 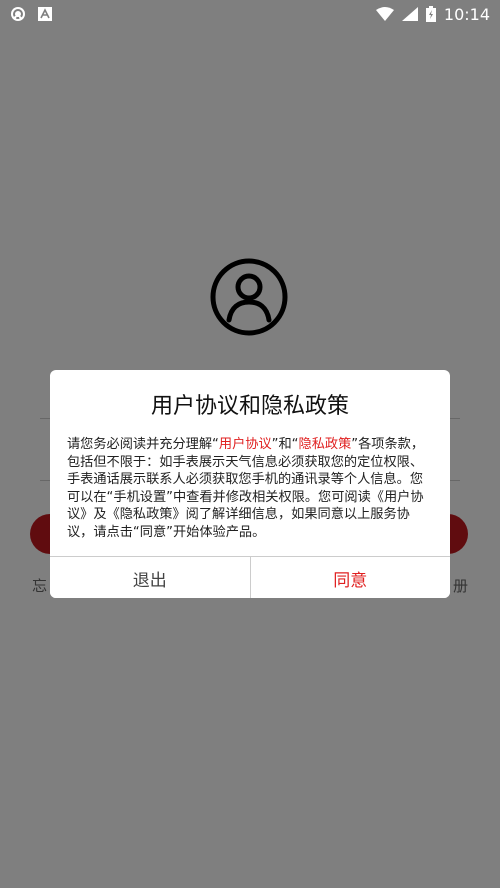 What do you see at coordinates (409, 14) in the screenshot?
I see `signal-icon` at bounding box center [409, 14].